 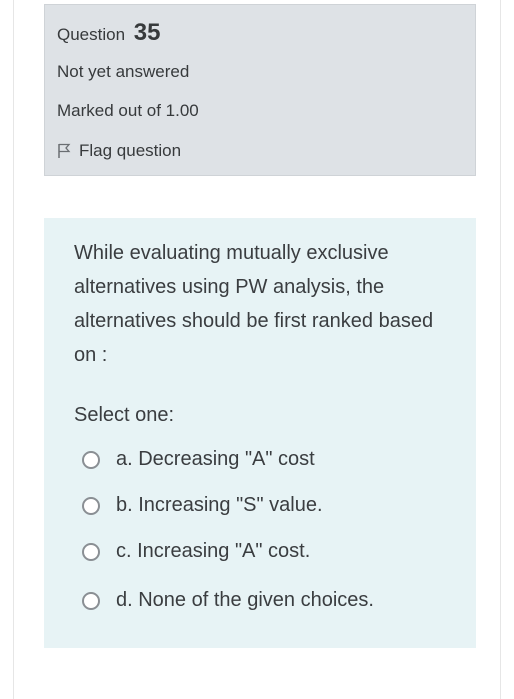 I want to click on flag-question-label: Flag question, so click(x=130, y=150).